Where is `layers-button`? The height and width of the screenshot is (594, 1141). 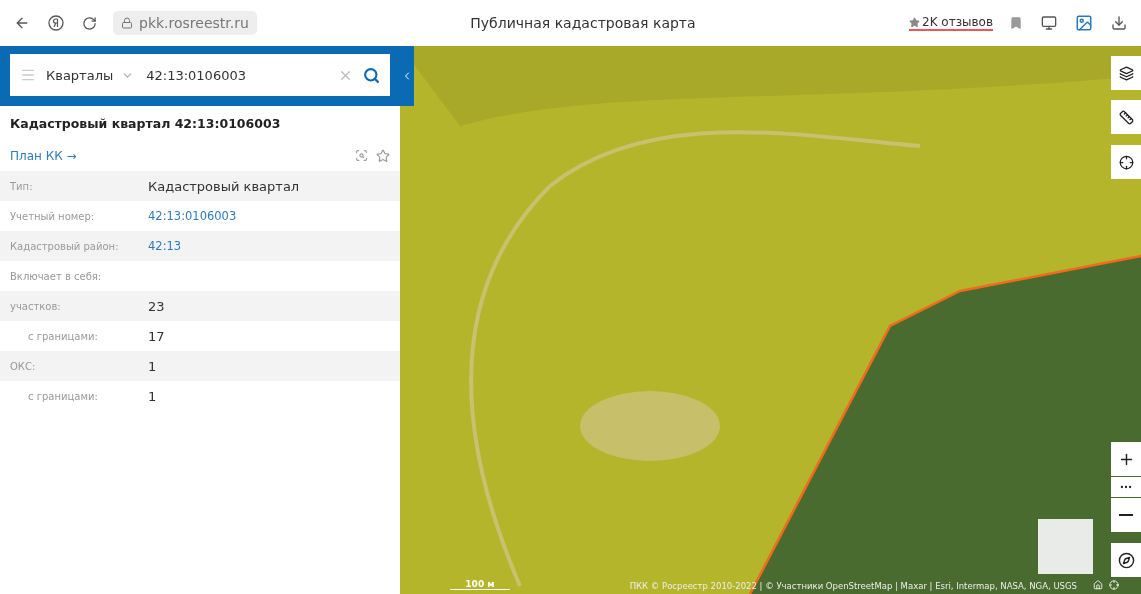 layers-button is located at coordinates (1126, 73).